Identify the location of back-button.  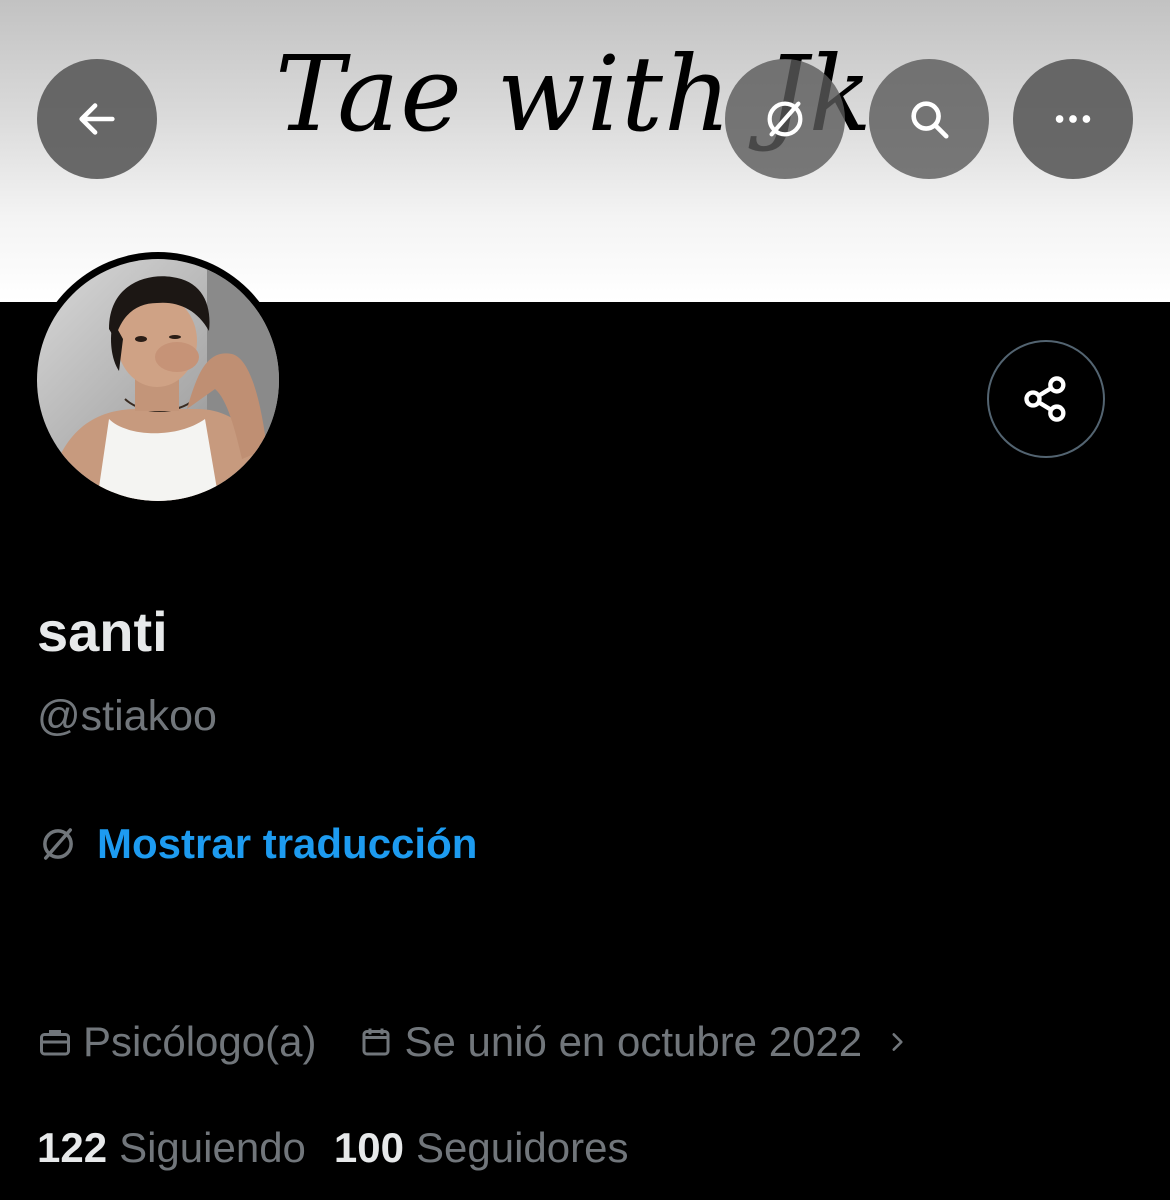
(97, 119).